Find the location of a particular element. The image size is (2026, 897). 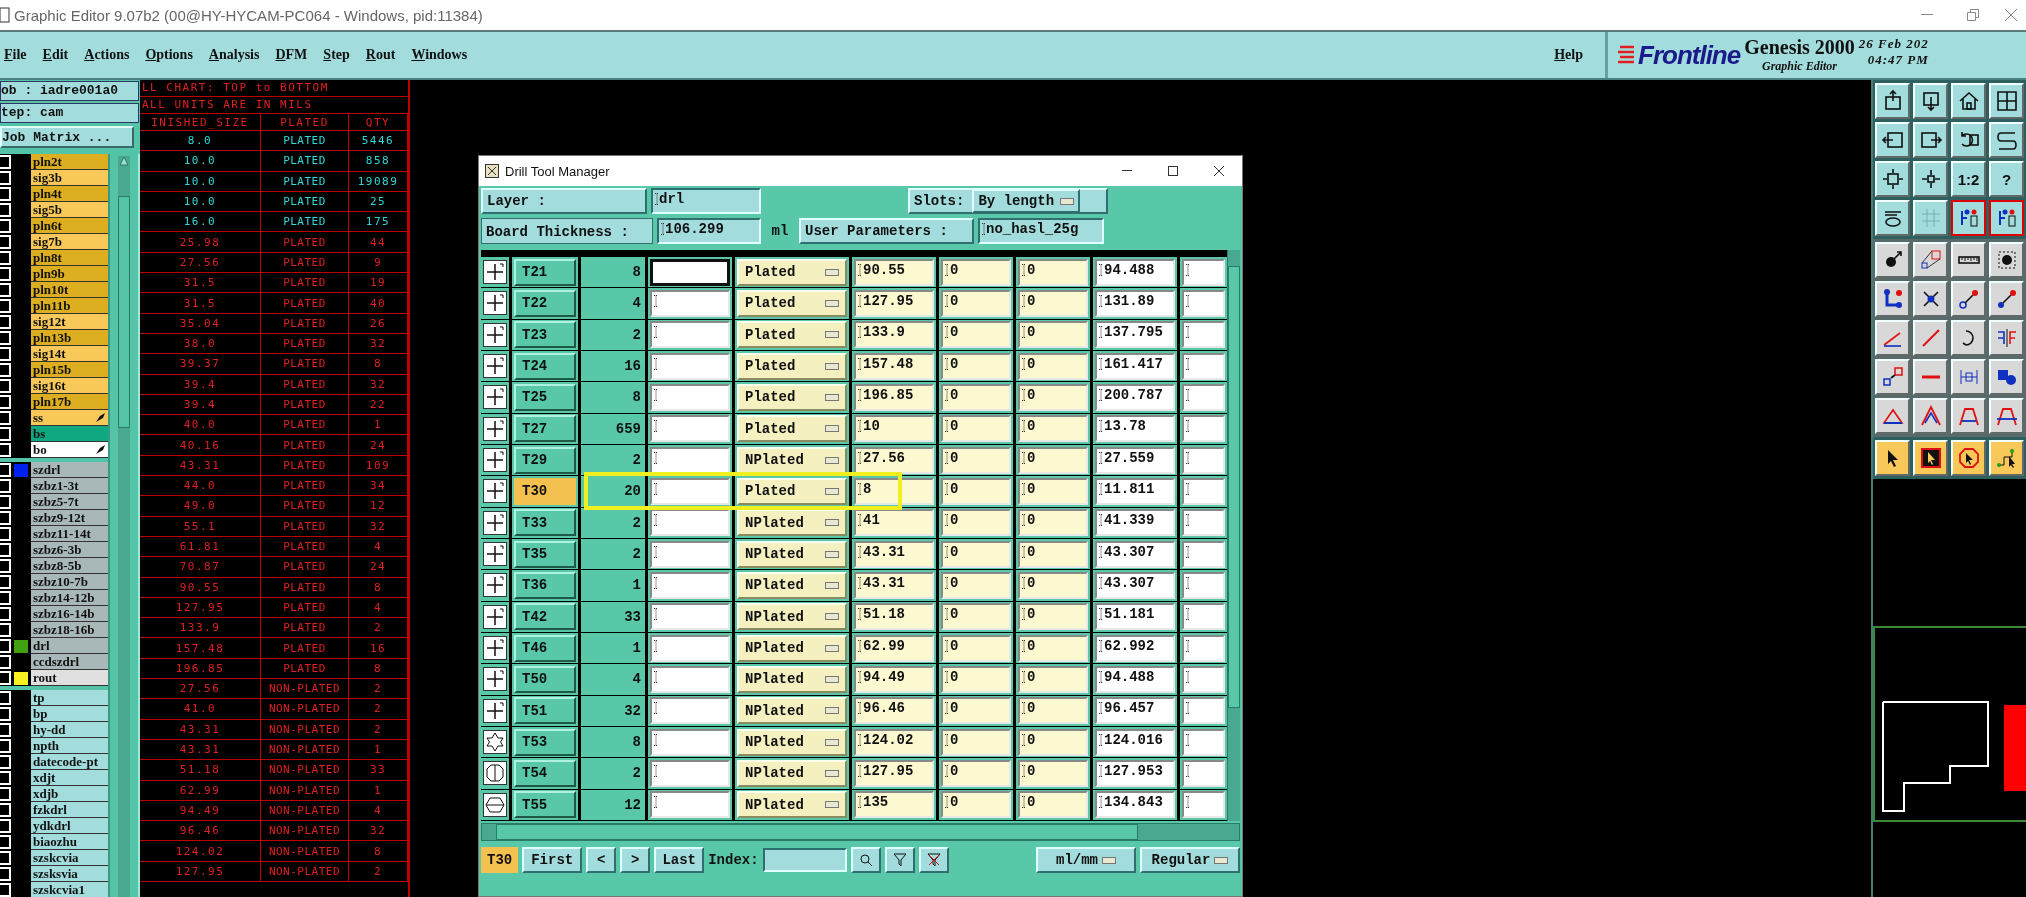

layer-name: pln17b is located at coordinates (69, 402).